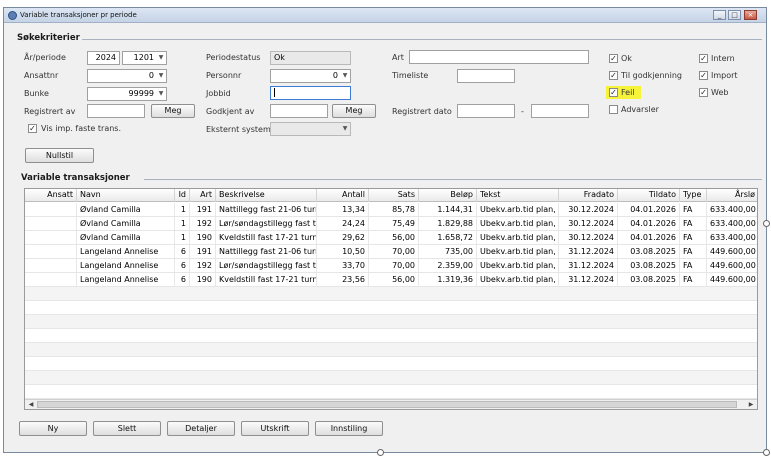  I want to click on col-art: Art, so click(203, 195).